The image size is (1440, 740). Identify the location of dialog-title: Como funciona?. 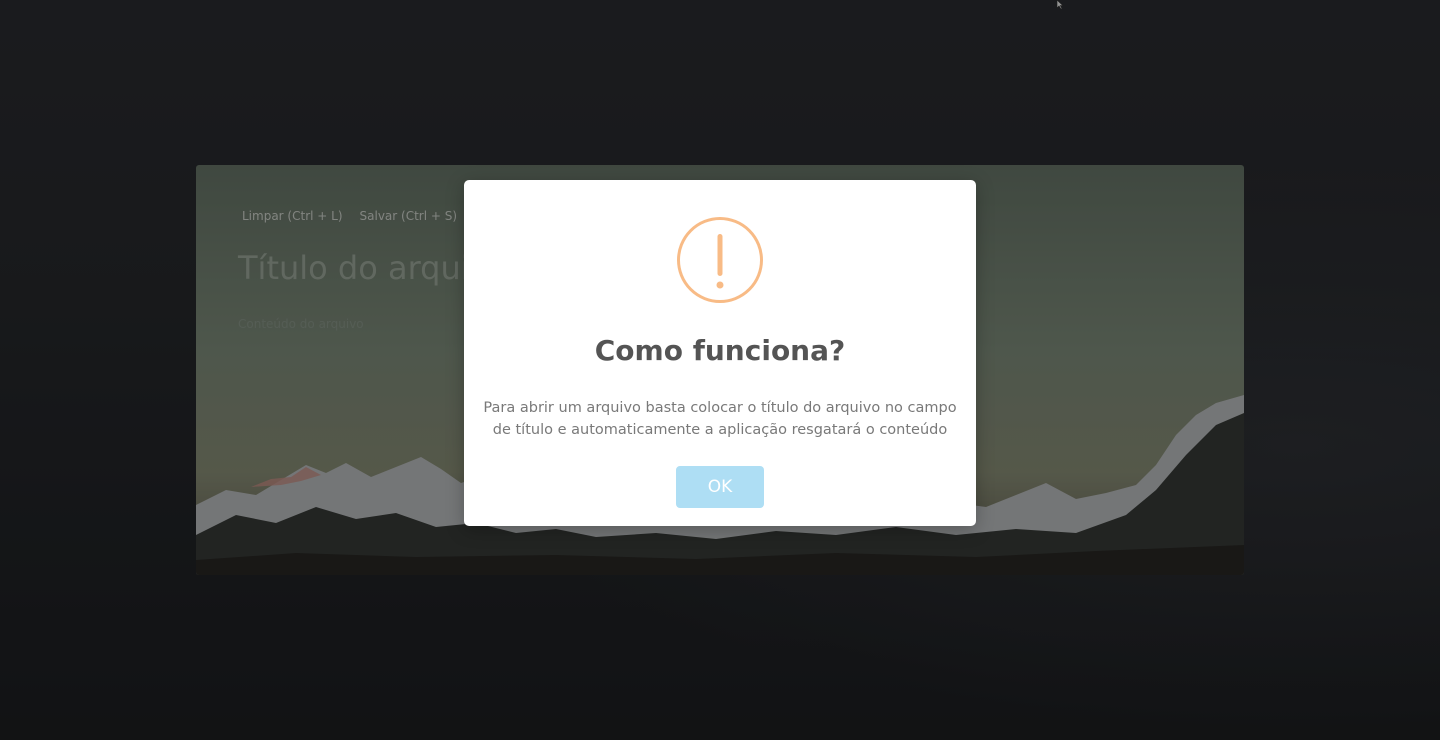
(720, 350).